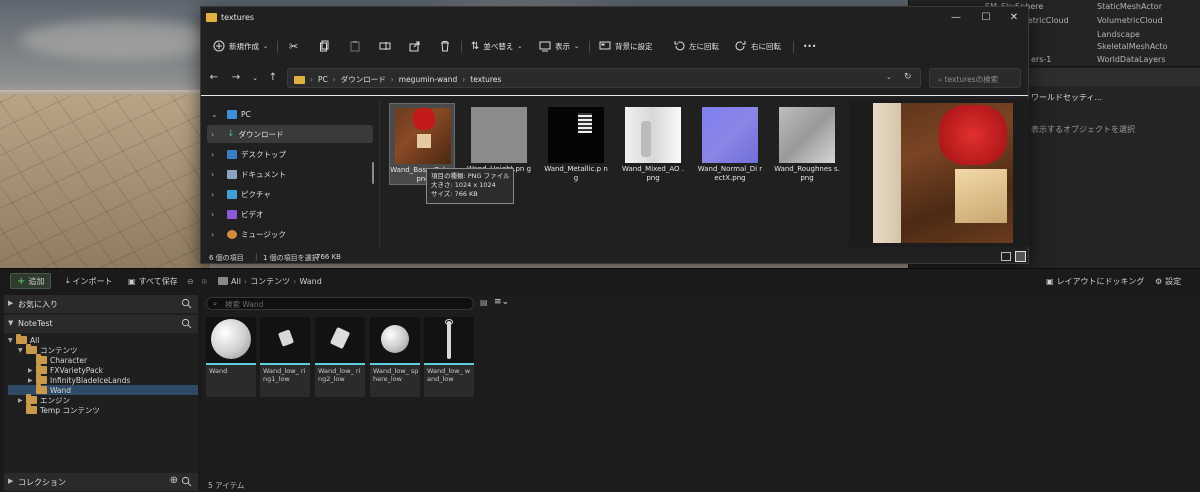 The image size is (1200, 492). What do you see at coordinates (204, 281) in the screenshot?
I see `history-forward-button: ⊕` at bounding box center [204, 281].